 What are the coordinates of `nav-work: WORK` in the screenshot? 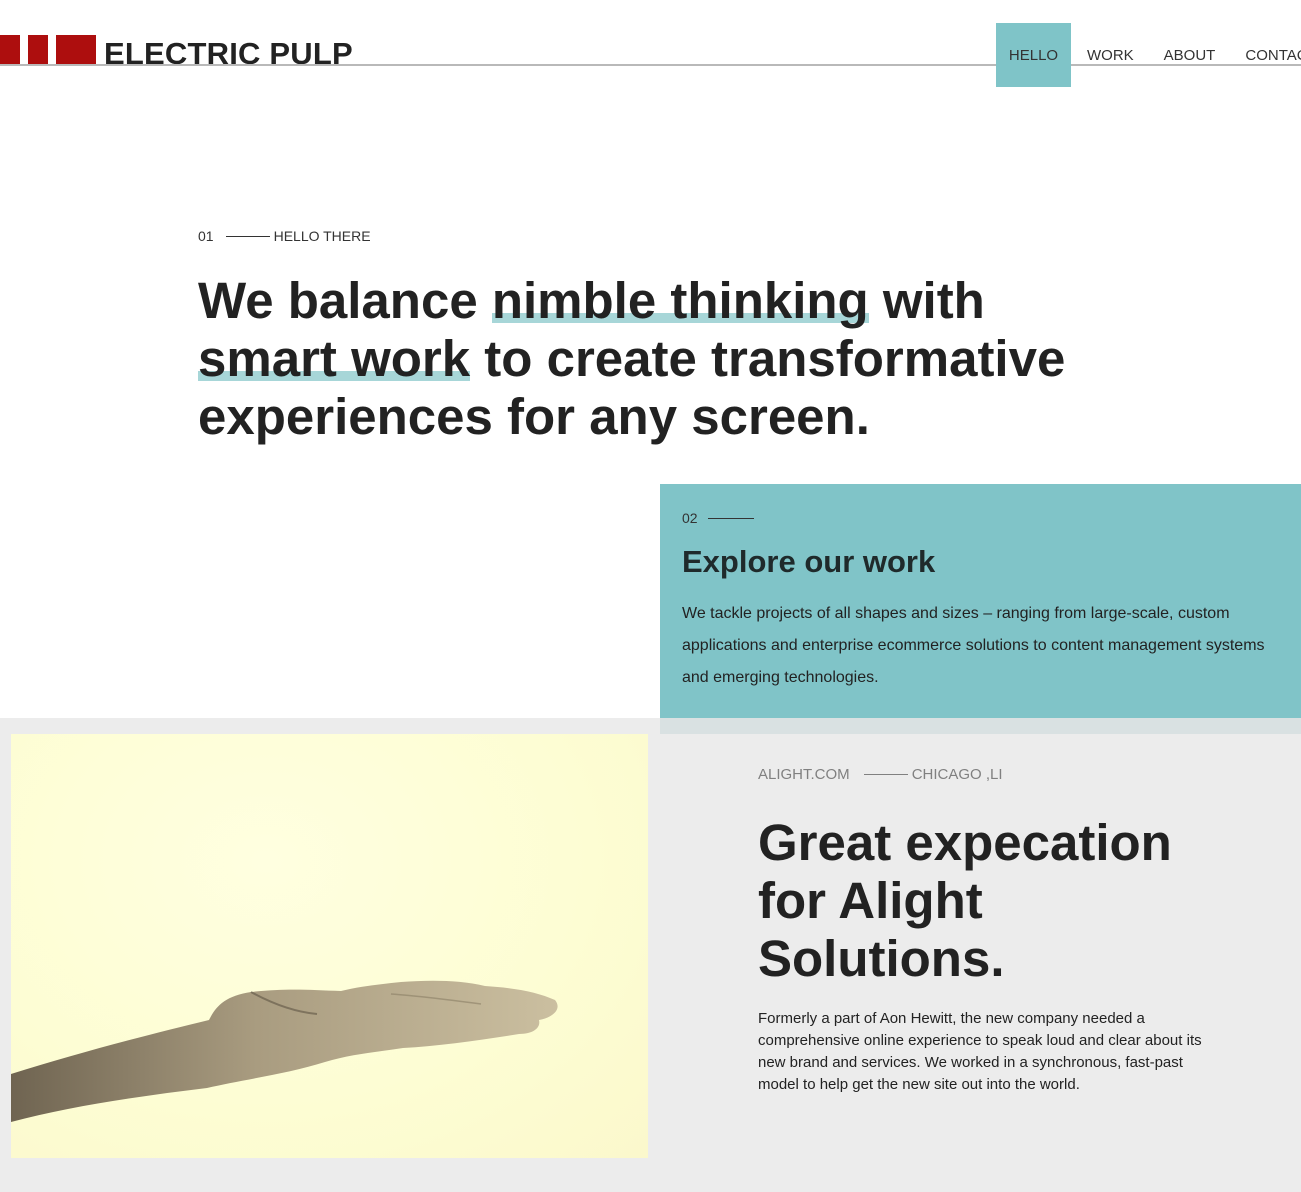 It's located at (1110, 55).